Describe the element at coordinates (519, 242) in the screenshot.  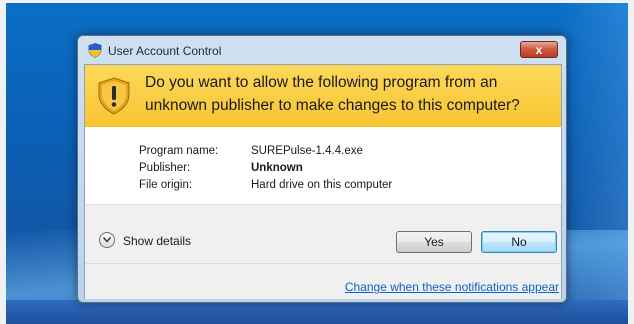
I see `no-button: No` at that location.